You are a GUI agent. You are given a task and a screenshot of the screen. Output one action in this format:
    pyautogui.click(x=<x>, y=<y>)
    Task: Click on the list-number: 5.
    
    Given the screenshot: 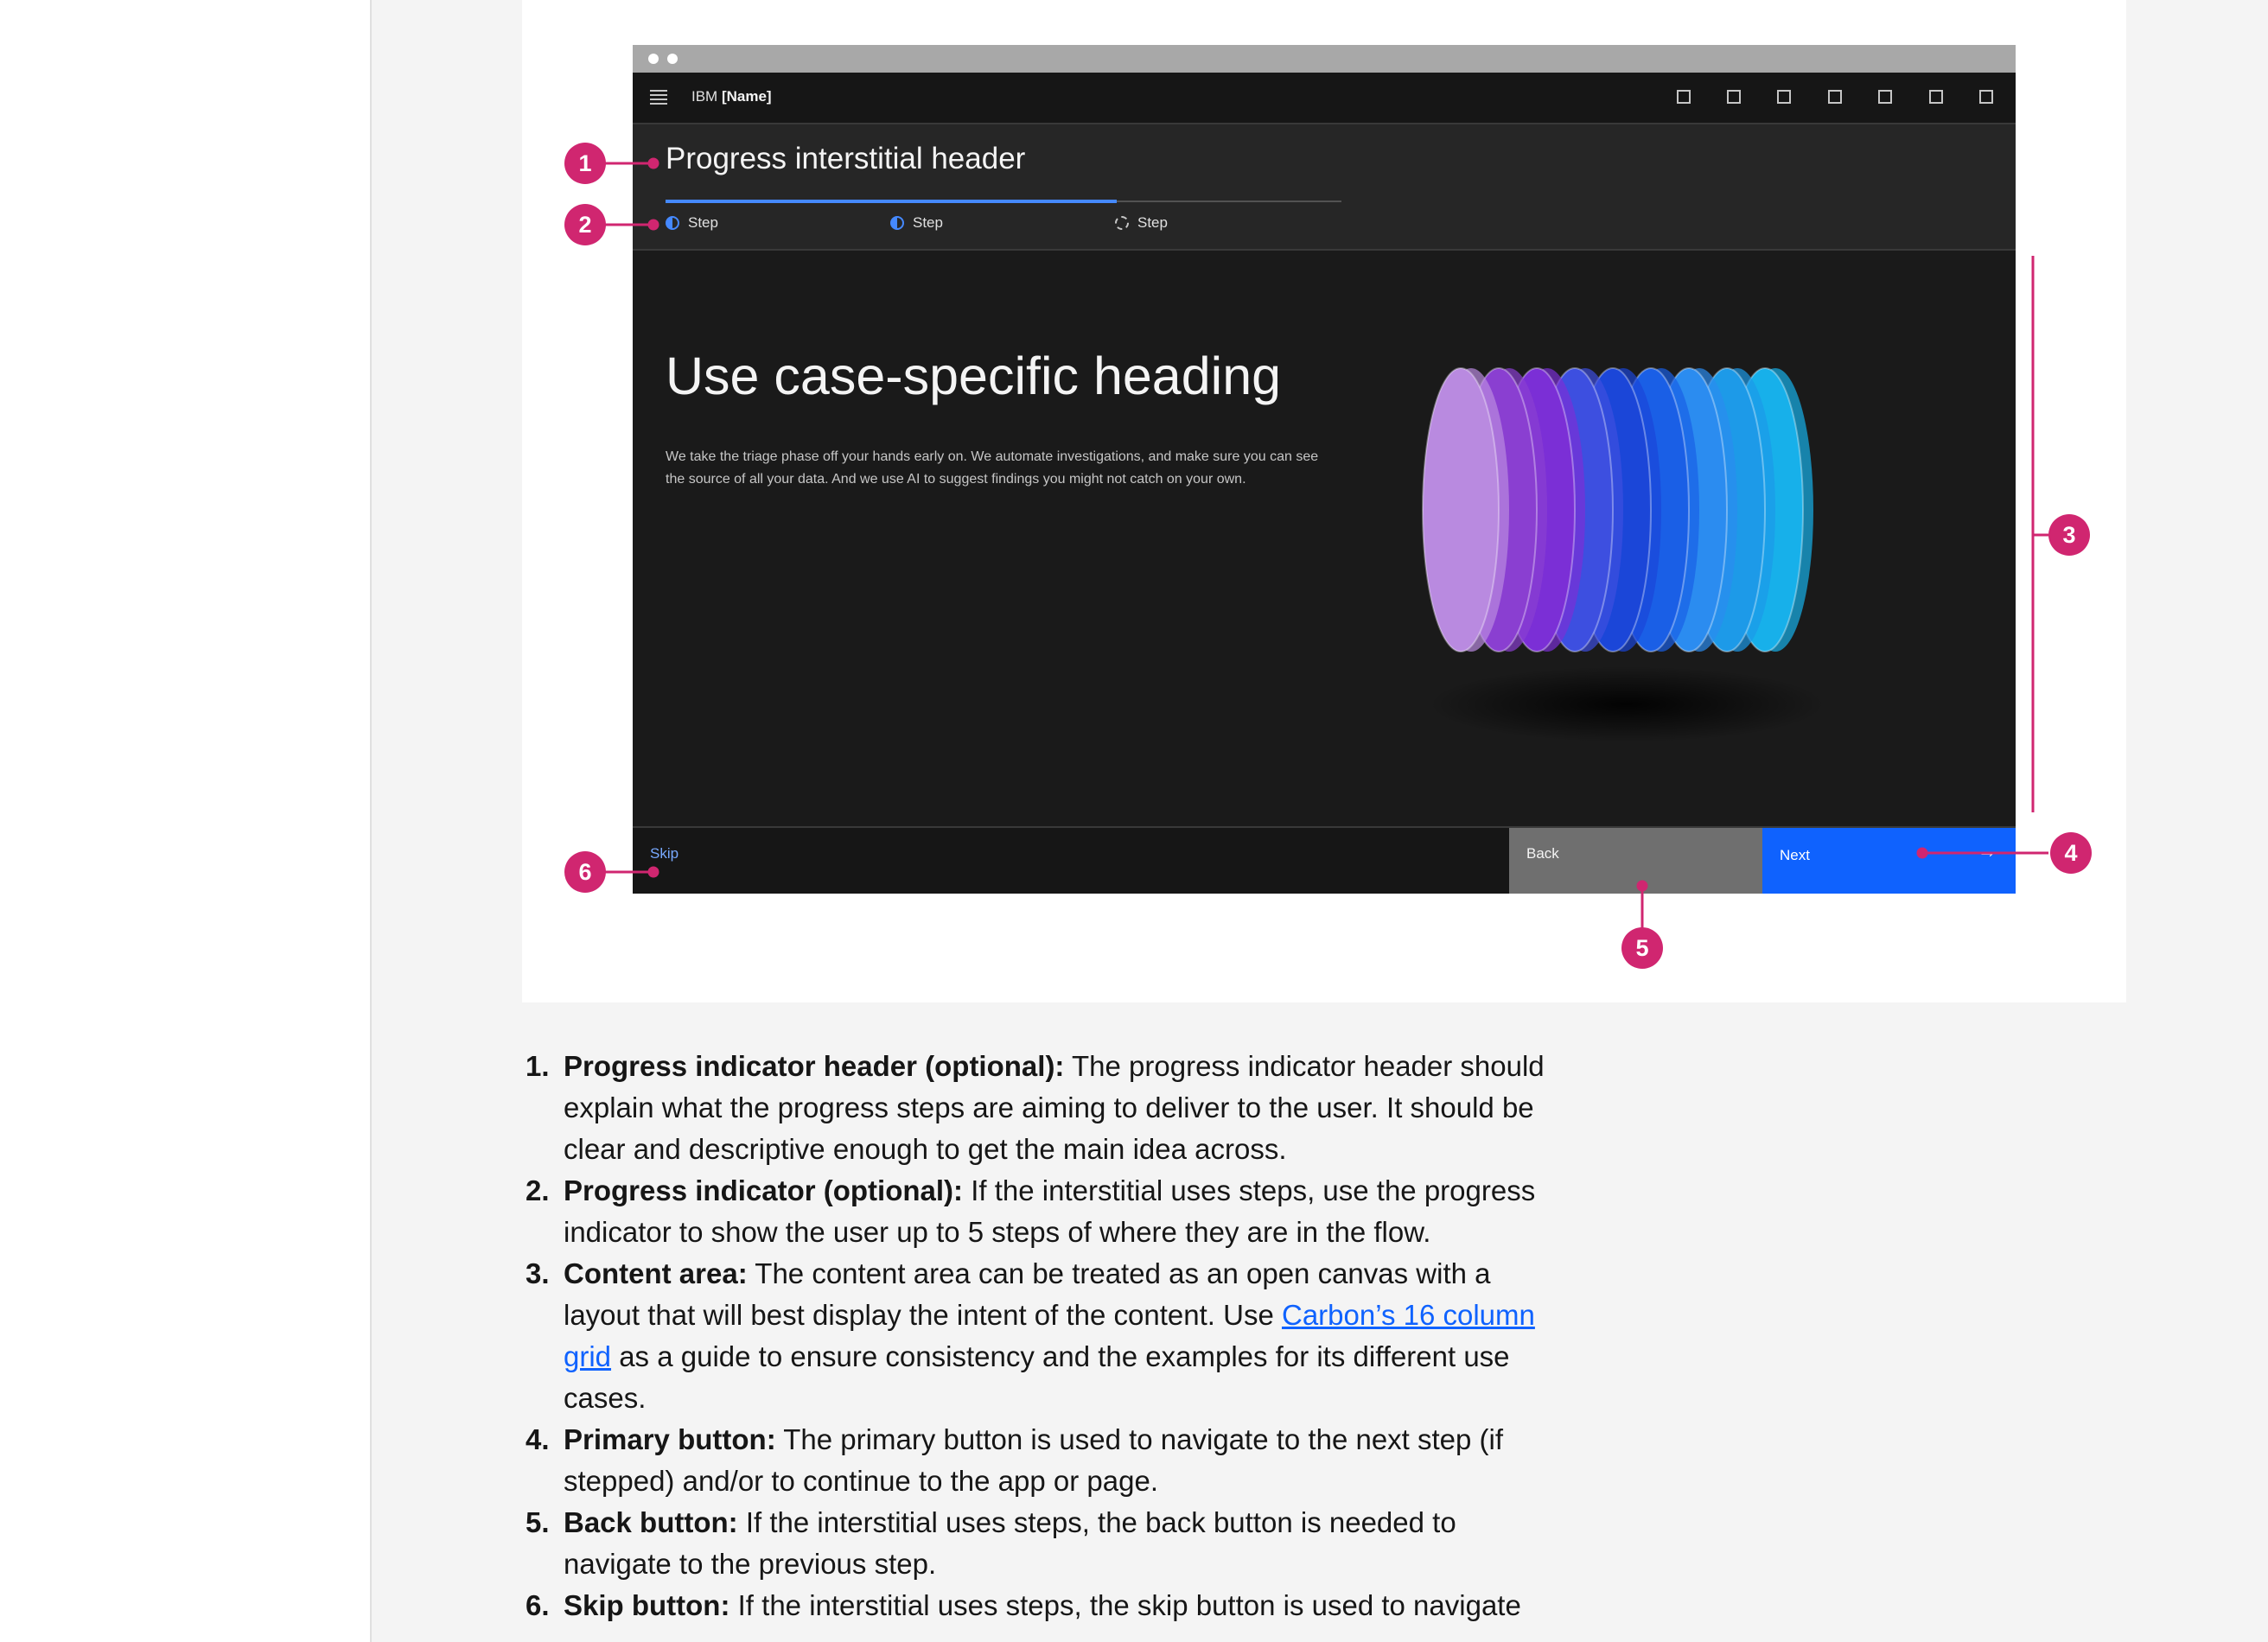 What is the action you would take?
    pyautogui.click(x=538, y=1522)
    